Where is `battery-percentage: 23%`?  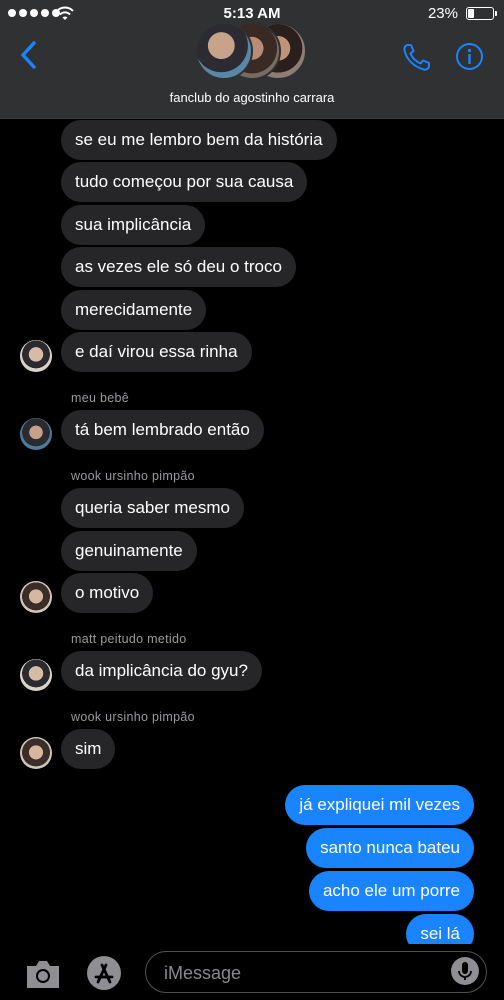
battery-percentage: 23% is located at coordinates (442, 13).